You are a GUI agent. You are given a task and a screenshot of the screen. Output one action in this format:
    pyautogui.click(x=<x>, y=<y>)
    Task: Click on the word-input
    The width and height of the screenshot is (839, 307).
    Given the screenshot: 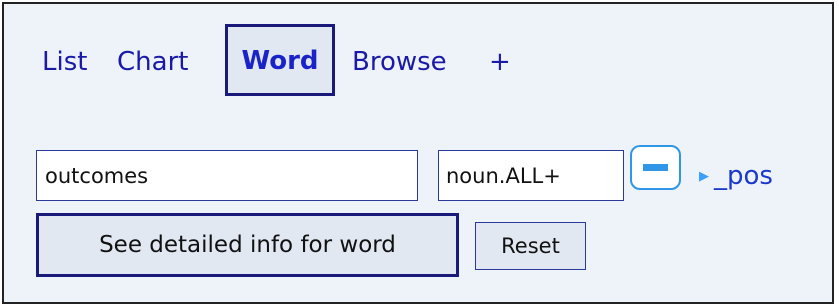 What is the action you would take?
    pyautogui.click(x=227, y=175)
    